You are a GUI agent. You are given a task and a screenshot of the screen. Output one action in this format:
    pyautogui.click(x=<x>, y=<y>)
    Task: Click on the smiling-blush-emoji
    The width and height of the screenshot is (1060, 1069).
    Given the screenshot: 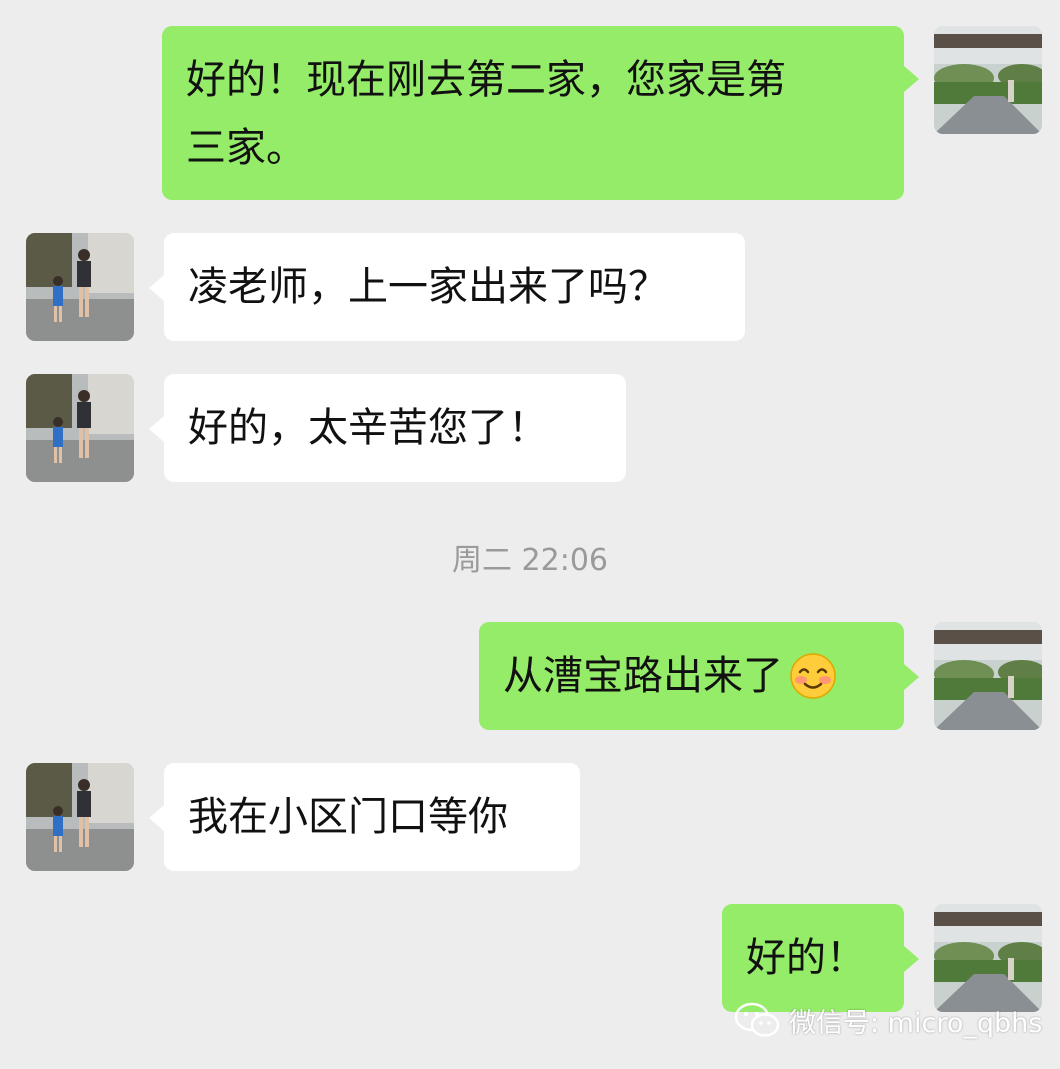 What is the action you would take?
    pyautogui.click(x=813, y=676)
    